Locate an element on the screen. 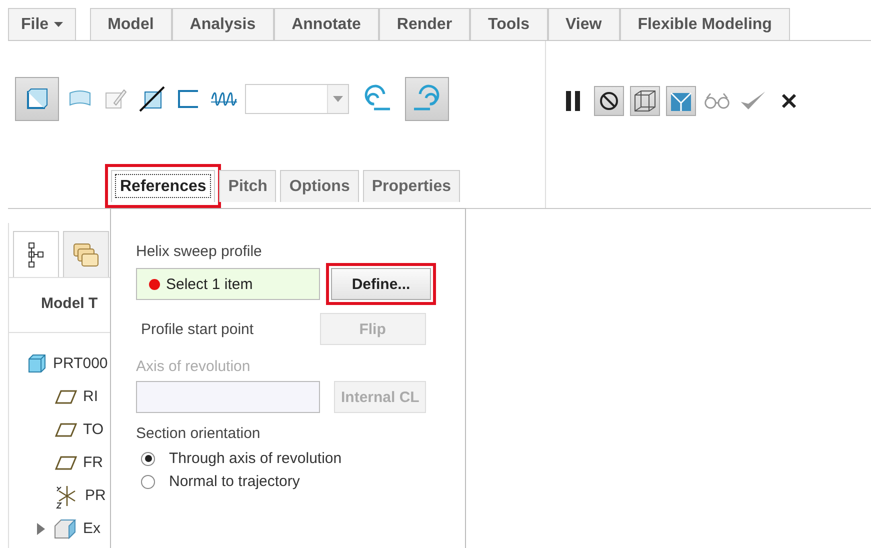 The width and height of the screenshot is (871, 548). part-icon is located at coordinates (37, 364).